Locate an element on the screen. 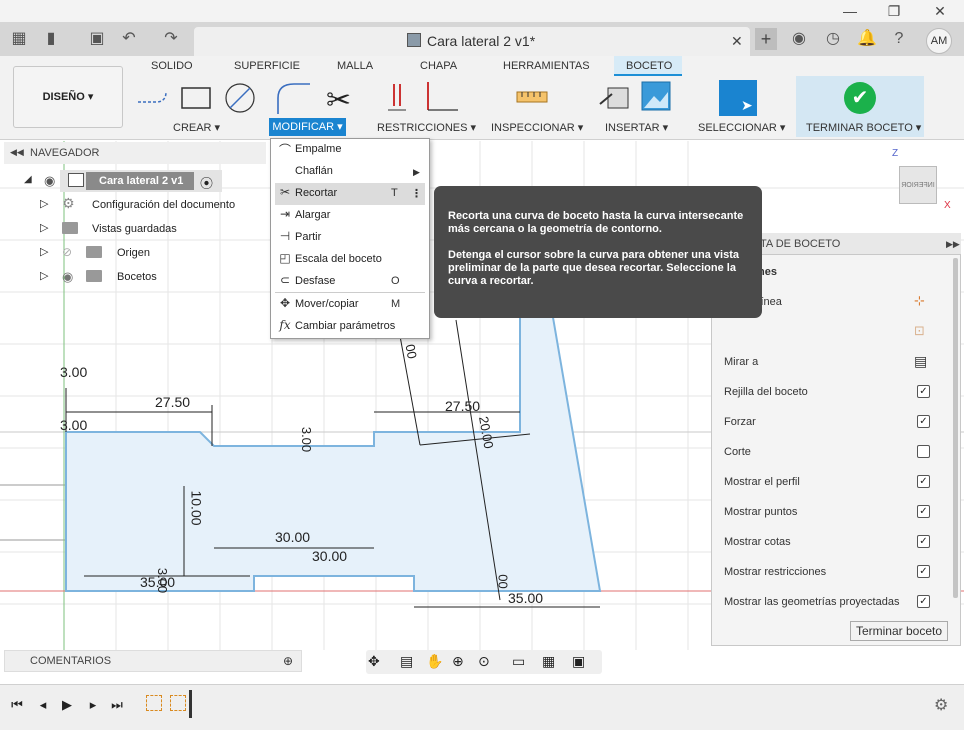  avatar: AM is located at coordinates (939, 41).